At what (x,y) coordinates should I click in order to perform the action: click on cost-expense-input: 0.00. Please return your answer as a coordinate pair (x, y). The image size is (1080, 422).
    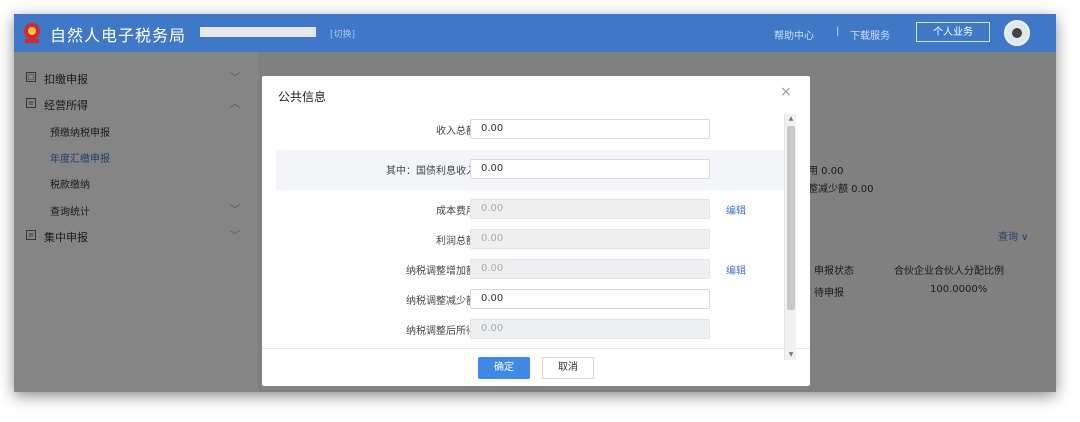
    Looking at the image, I should click on (590, 209).